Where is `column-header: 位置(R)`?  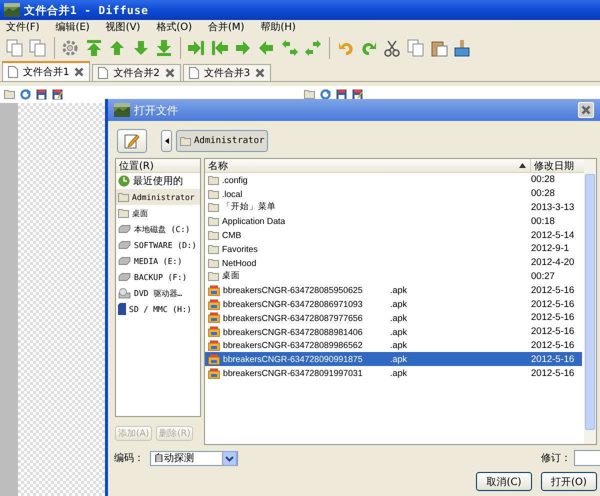 column-header: 位置(R) is located at coordinates (158, 166).